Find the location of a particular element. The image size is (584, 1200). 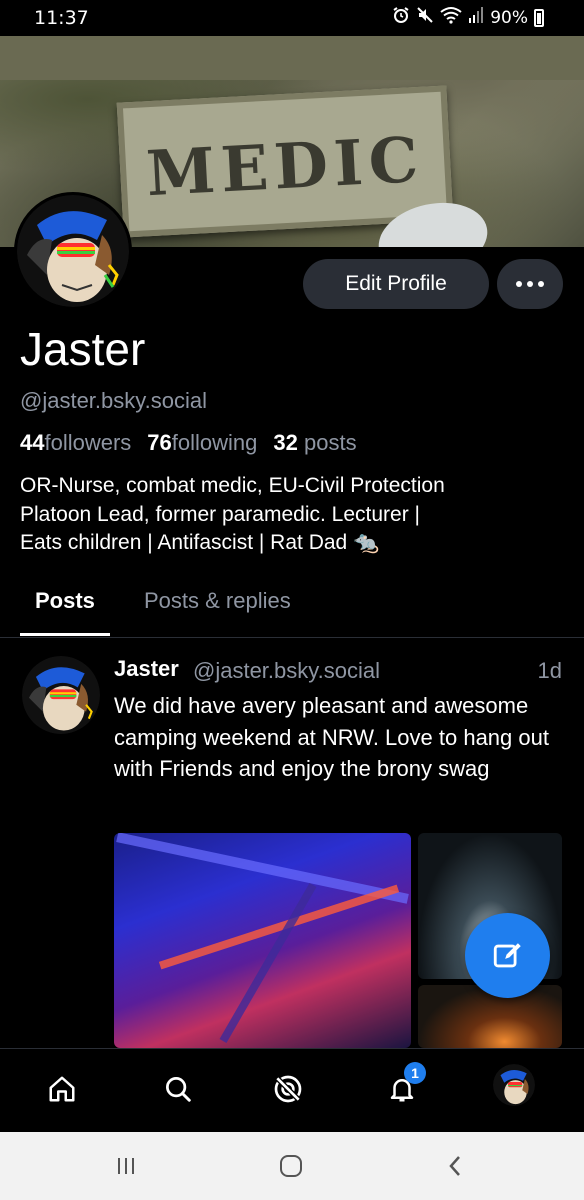

more-options-button is located at coordinates (530, 284).